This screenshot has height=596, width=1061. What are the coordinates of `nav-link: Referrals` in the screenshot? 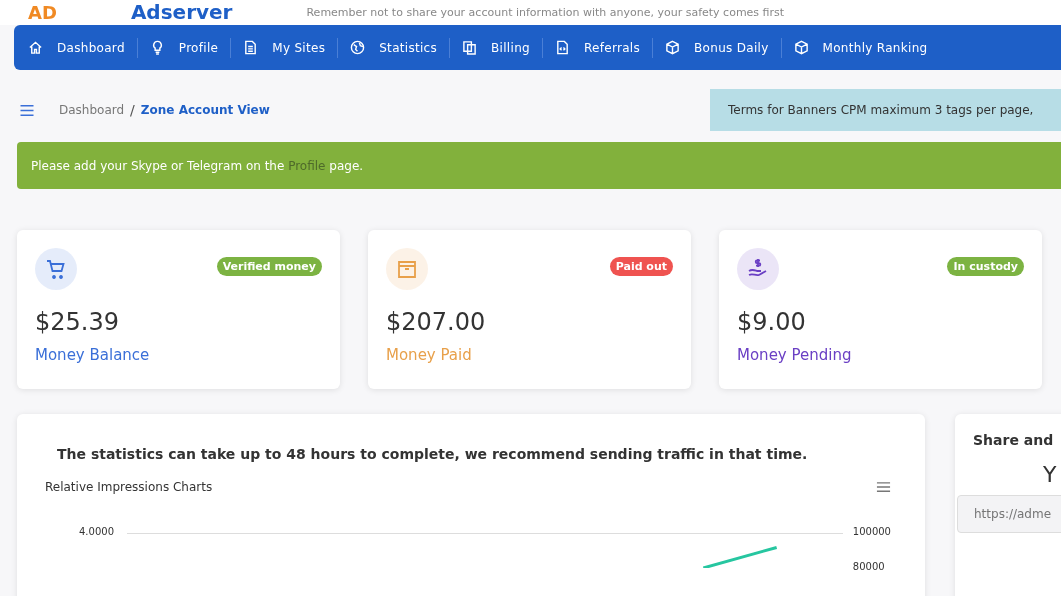 It's located at (603, 47).